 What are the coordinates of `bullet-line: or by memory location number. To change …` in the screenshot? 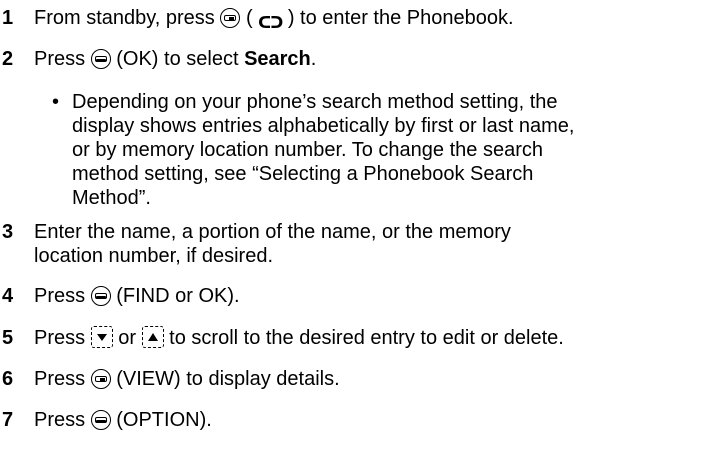 It's located at (307, 150).